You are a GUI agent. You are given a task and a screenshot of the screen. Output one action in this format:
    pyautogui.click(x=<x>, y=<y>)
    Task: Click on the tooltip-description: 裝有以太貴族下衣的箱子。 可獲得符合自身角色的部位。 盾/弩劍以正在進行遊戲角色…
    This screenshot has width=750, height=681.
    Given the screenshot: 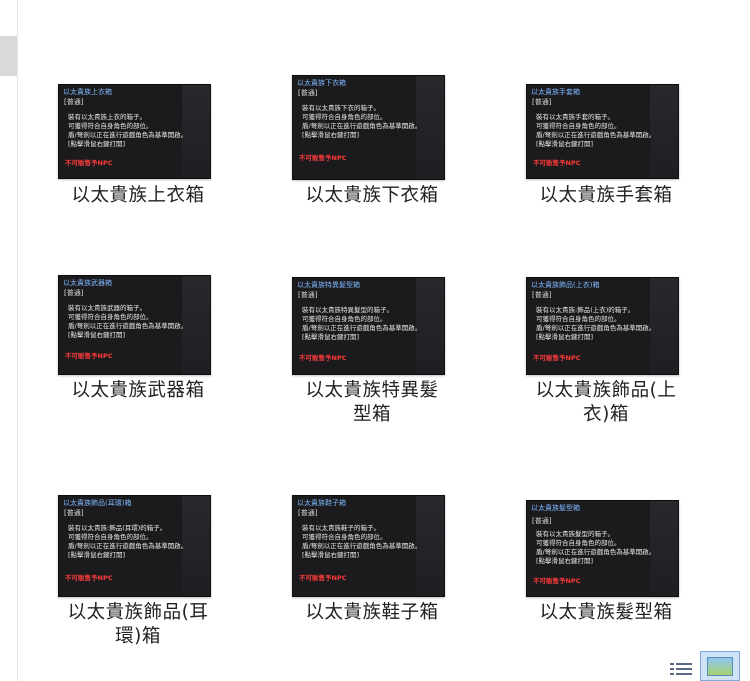 What is the action you would take?
    pyautogui.click(x=362, y=121)
    